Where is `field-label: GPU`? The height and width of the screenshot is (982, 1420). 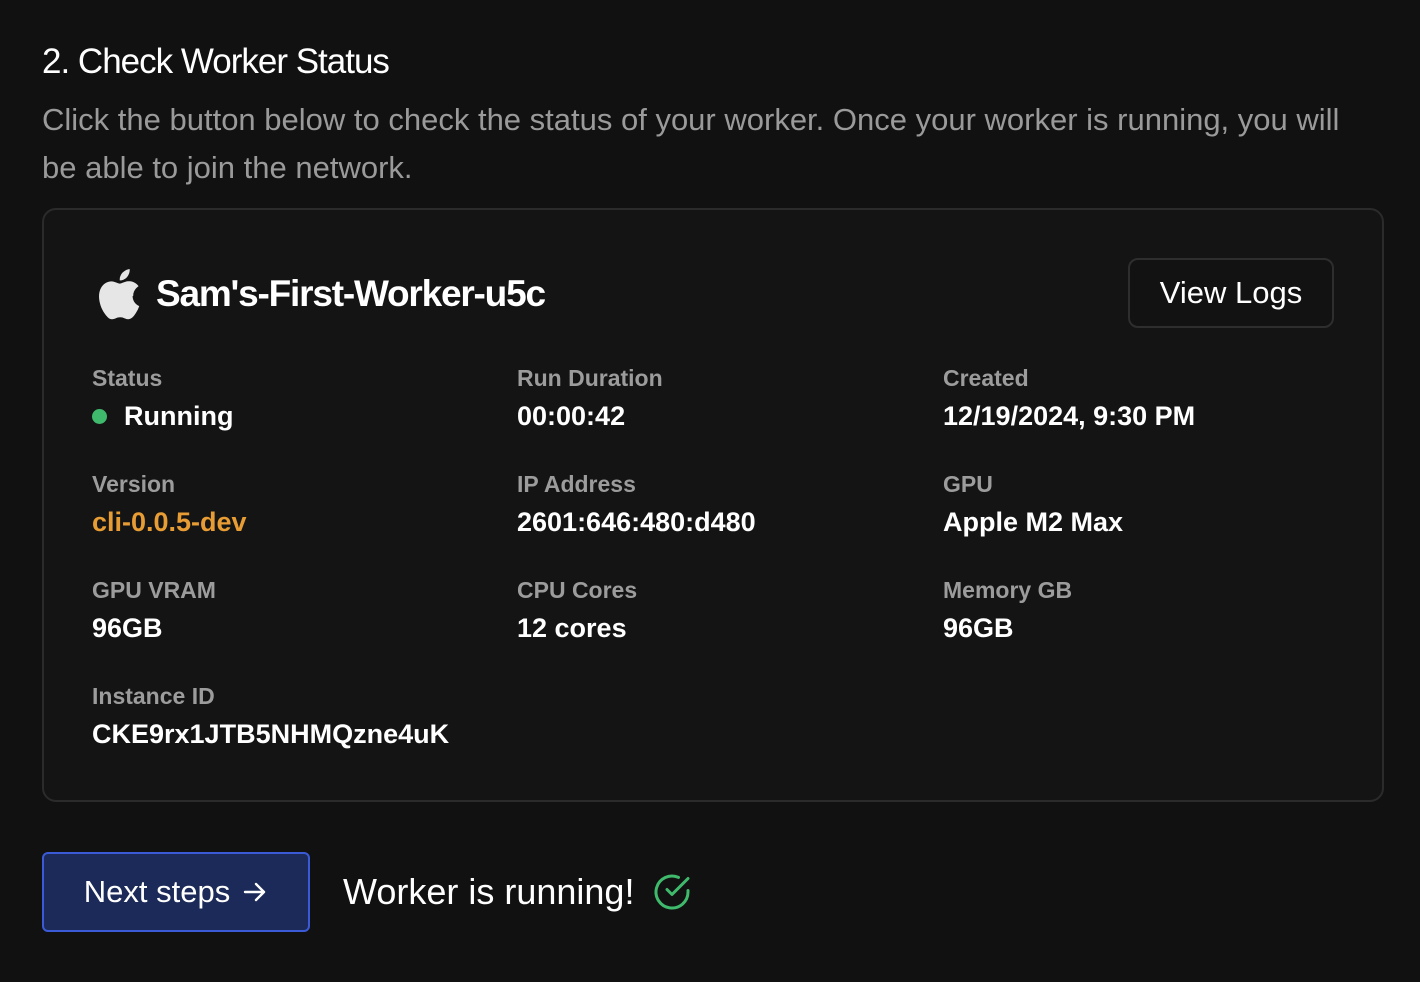
field-label: GPU is located at coordinates (968, 484).